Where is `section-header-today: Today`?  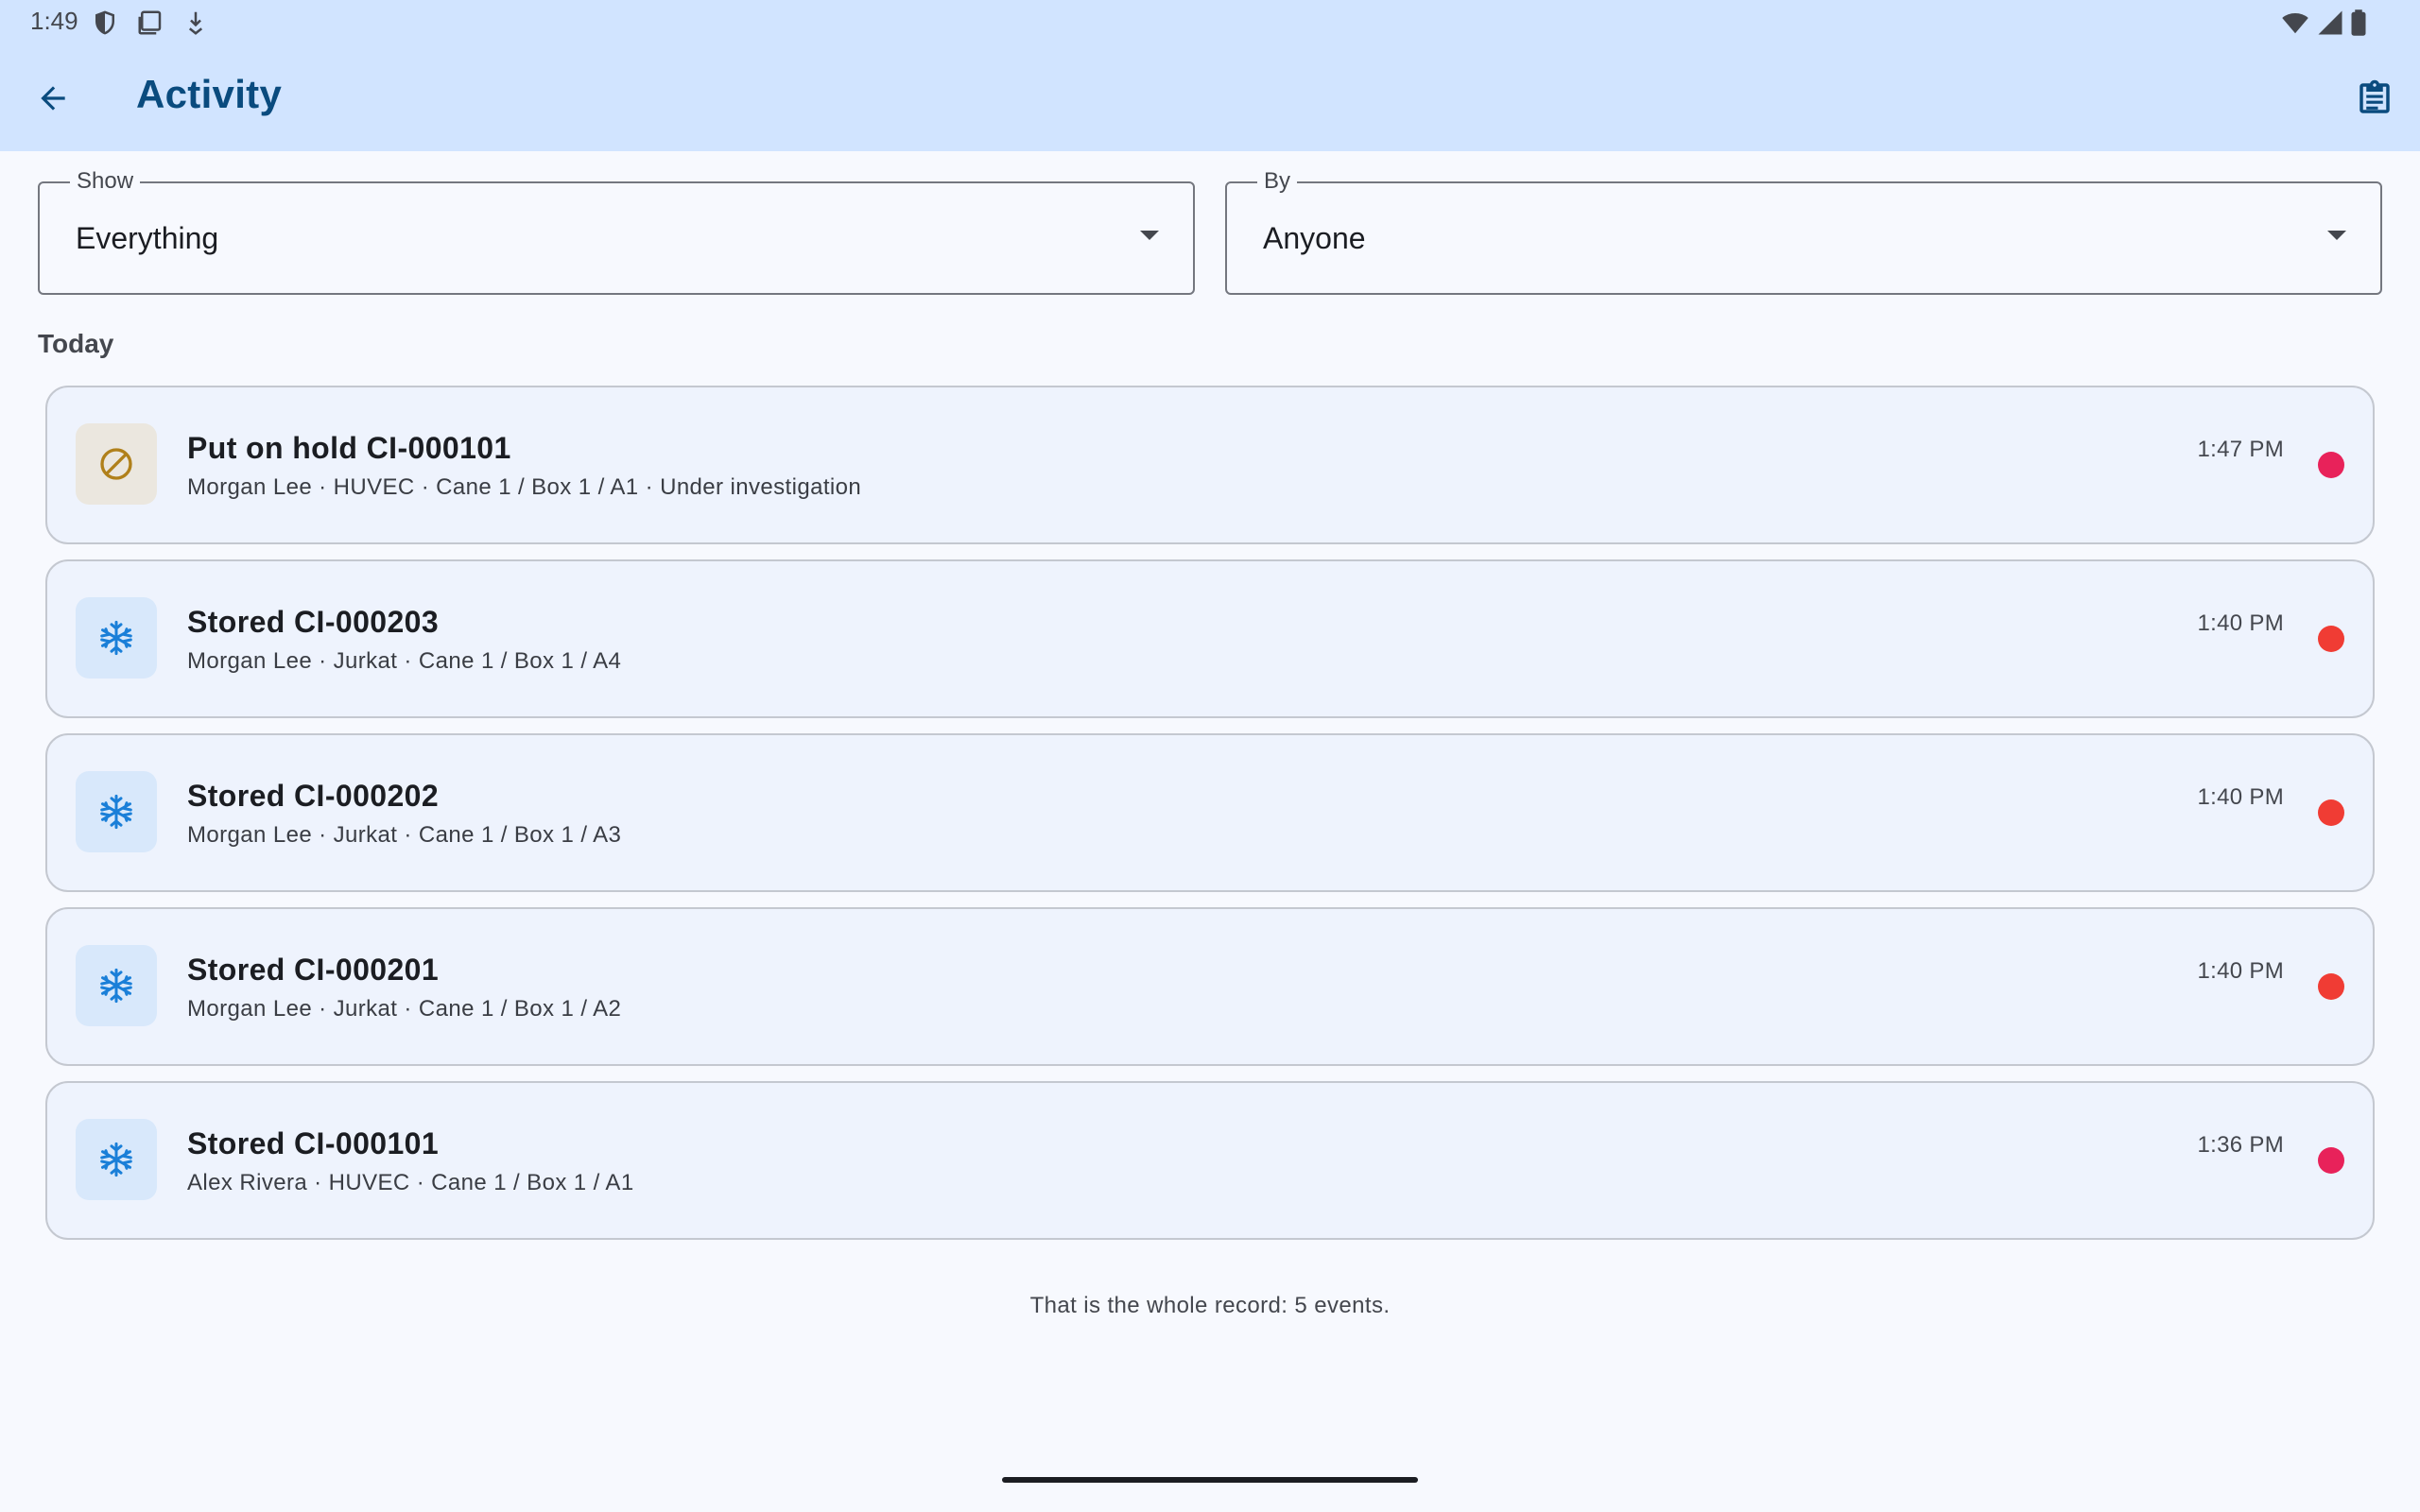 section-header-today: Today is located at coordinates (76, 343).